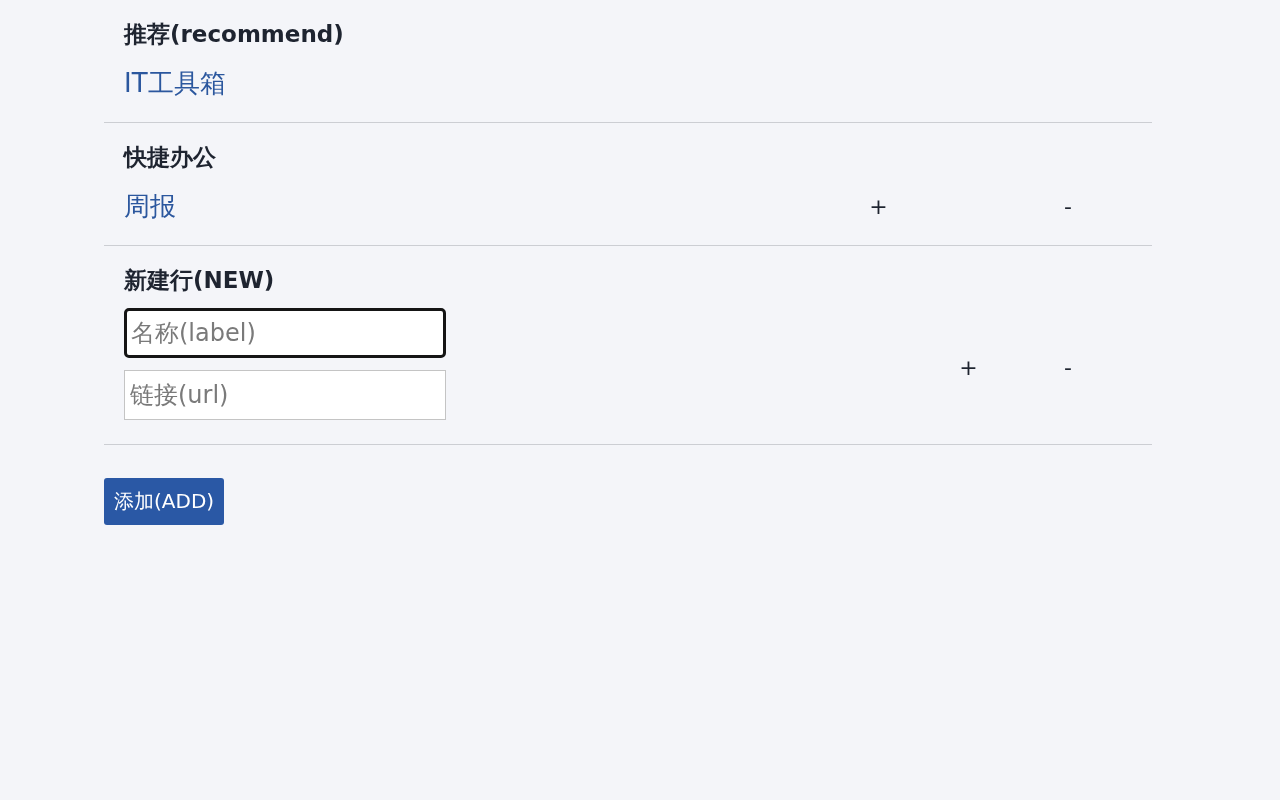 The width and height of the screenshot is (1280, 800). Describe the element at coordinates (200, 280) in the screenshot. I see `section-heading: 新建行(NEW)` at that location.